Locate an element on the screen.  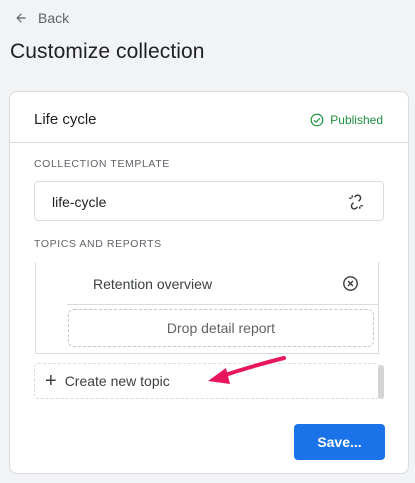
back-link: Back is located at coordinates (41, 18).